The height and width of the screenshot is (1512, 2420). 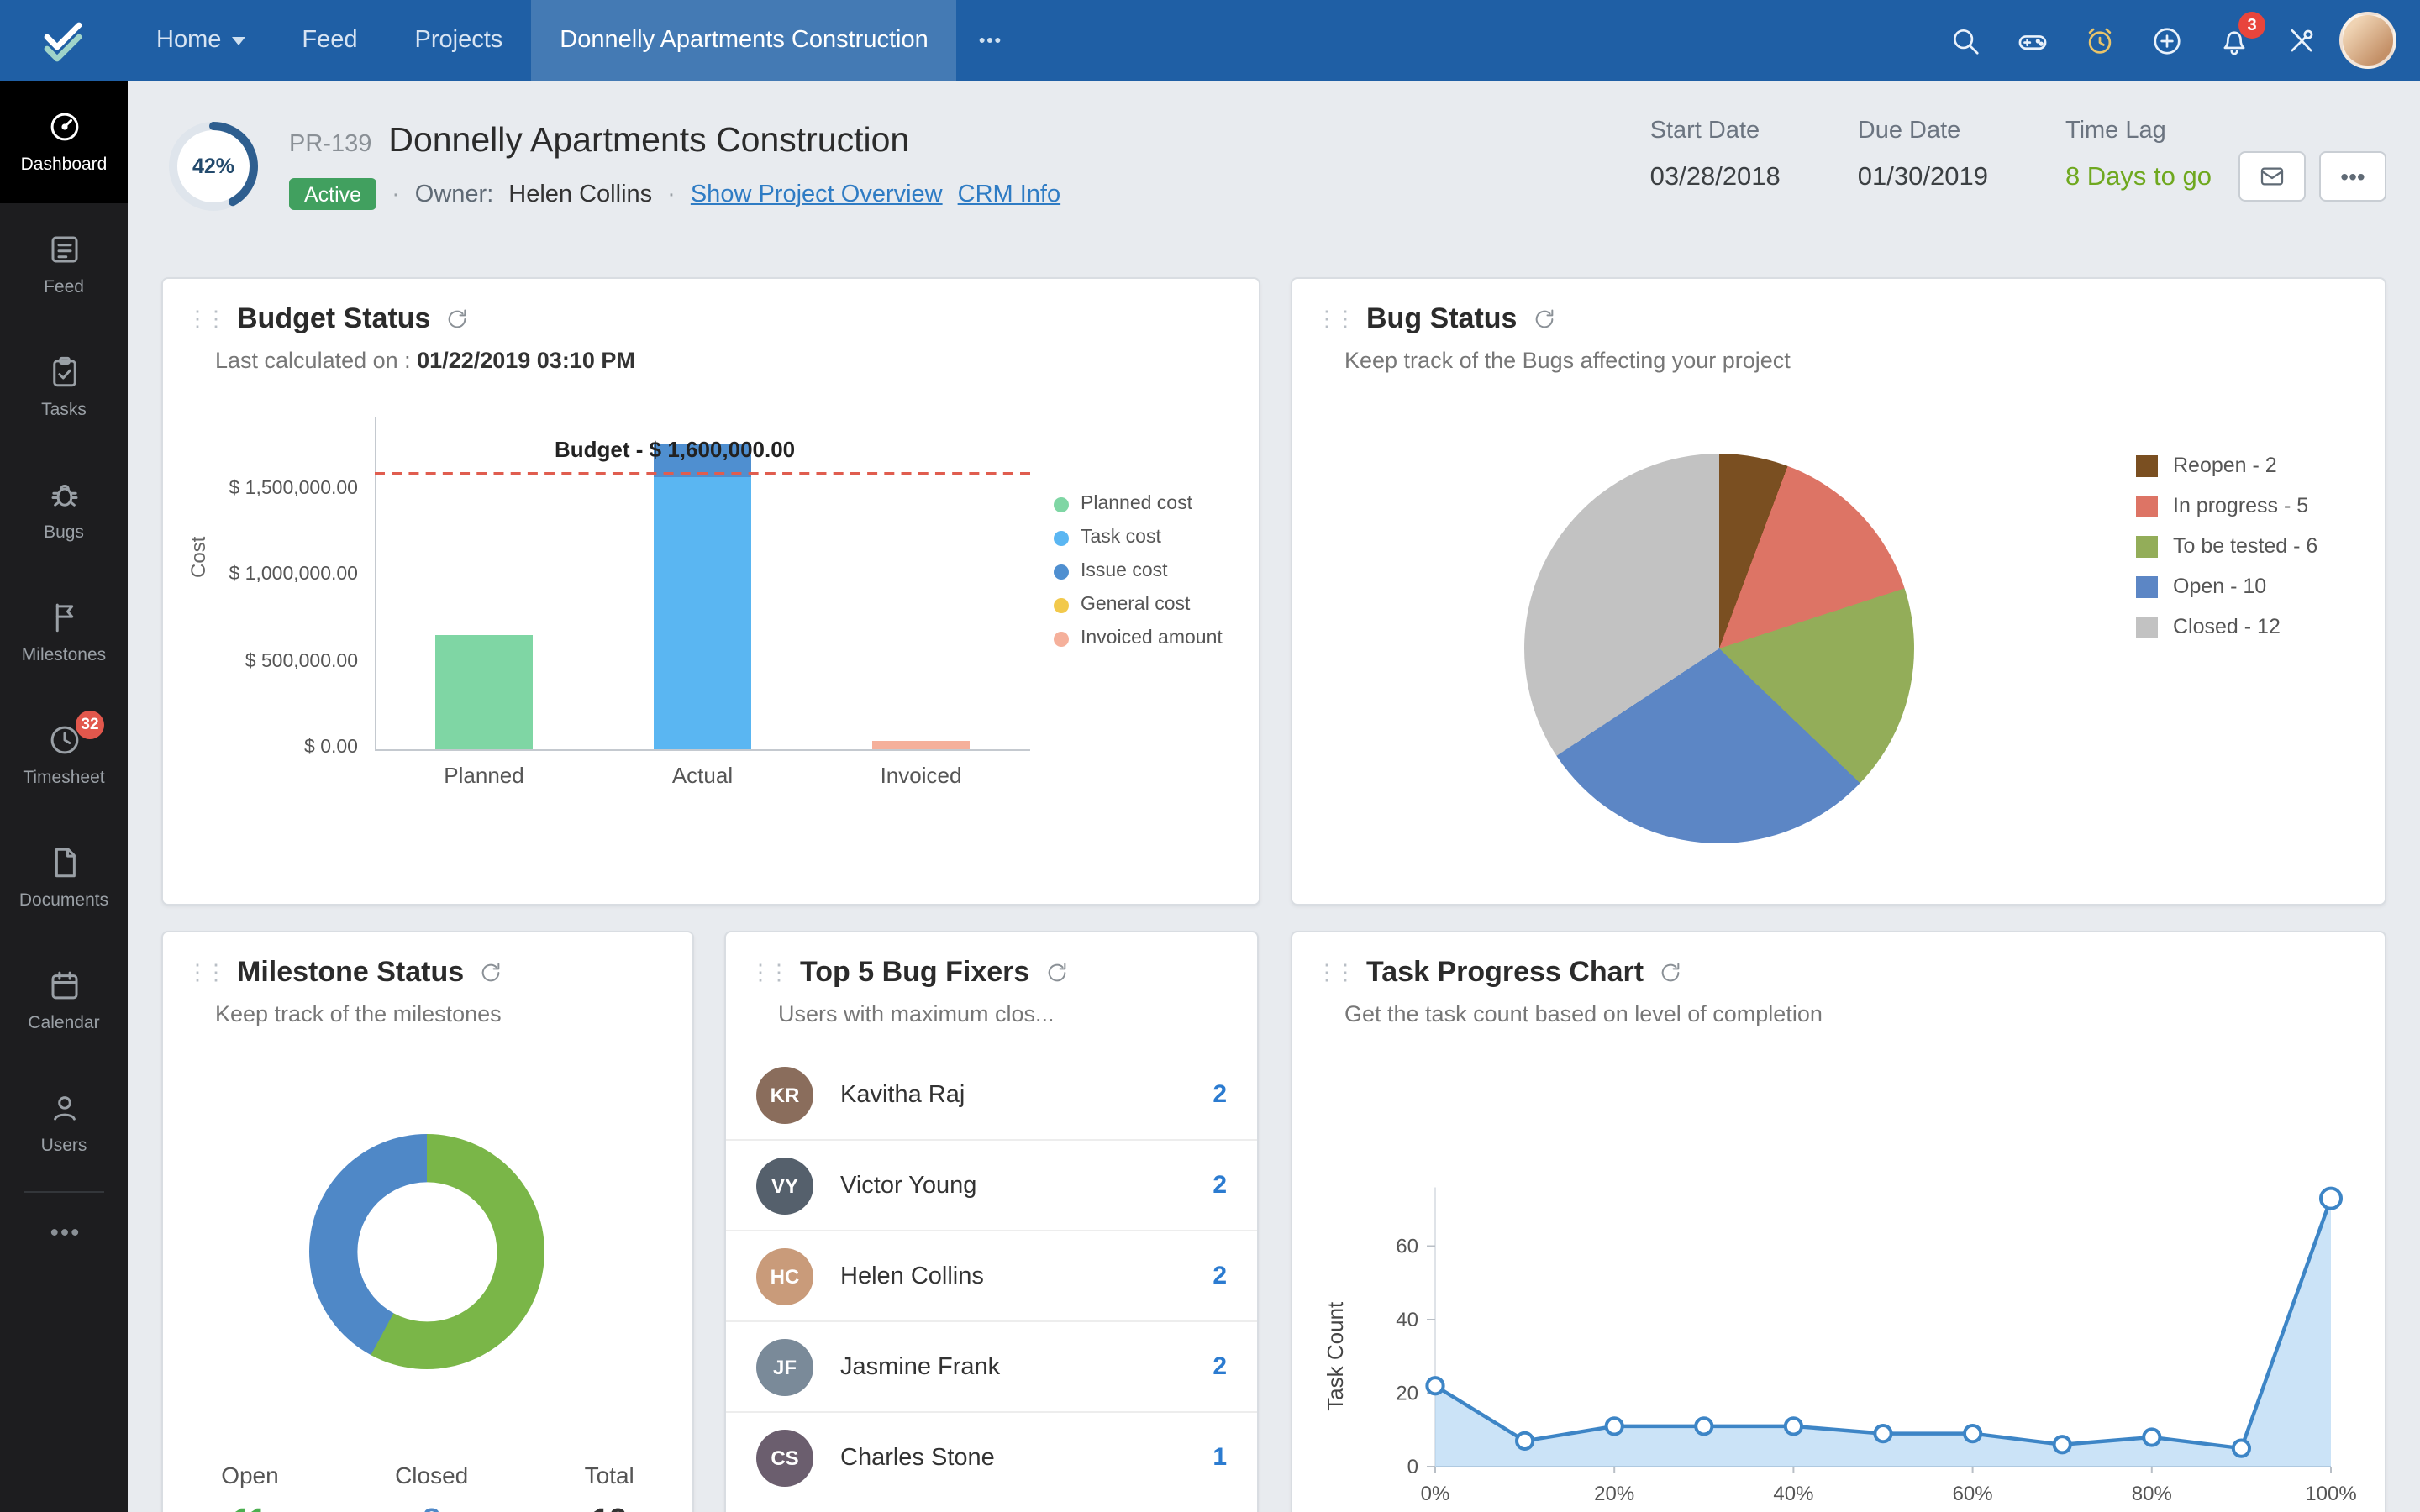 What do you see at coordinates (1436, 1494) in the screenshot?
I see `svg-text: 0%` at bounding box center [1436, 1494].